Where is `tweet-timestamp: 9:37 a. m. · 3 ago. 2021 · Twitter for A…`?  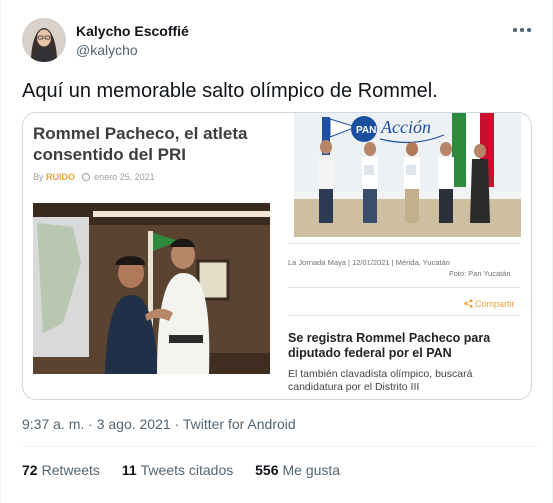
tweet-timestamp: 9:37 a. m. · 3 ago. 2021 · Twitter for A… is located at coordinates (159, 424).